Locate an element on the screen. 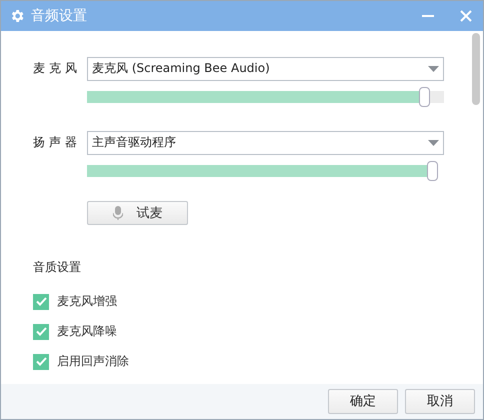  device-dropdown: 主声音驱动程序 is located at coordinates (265, 142).